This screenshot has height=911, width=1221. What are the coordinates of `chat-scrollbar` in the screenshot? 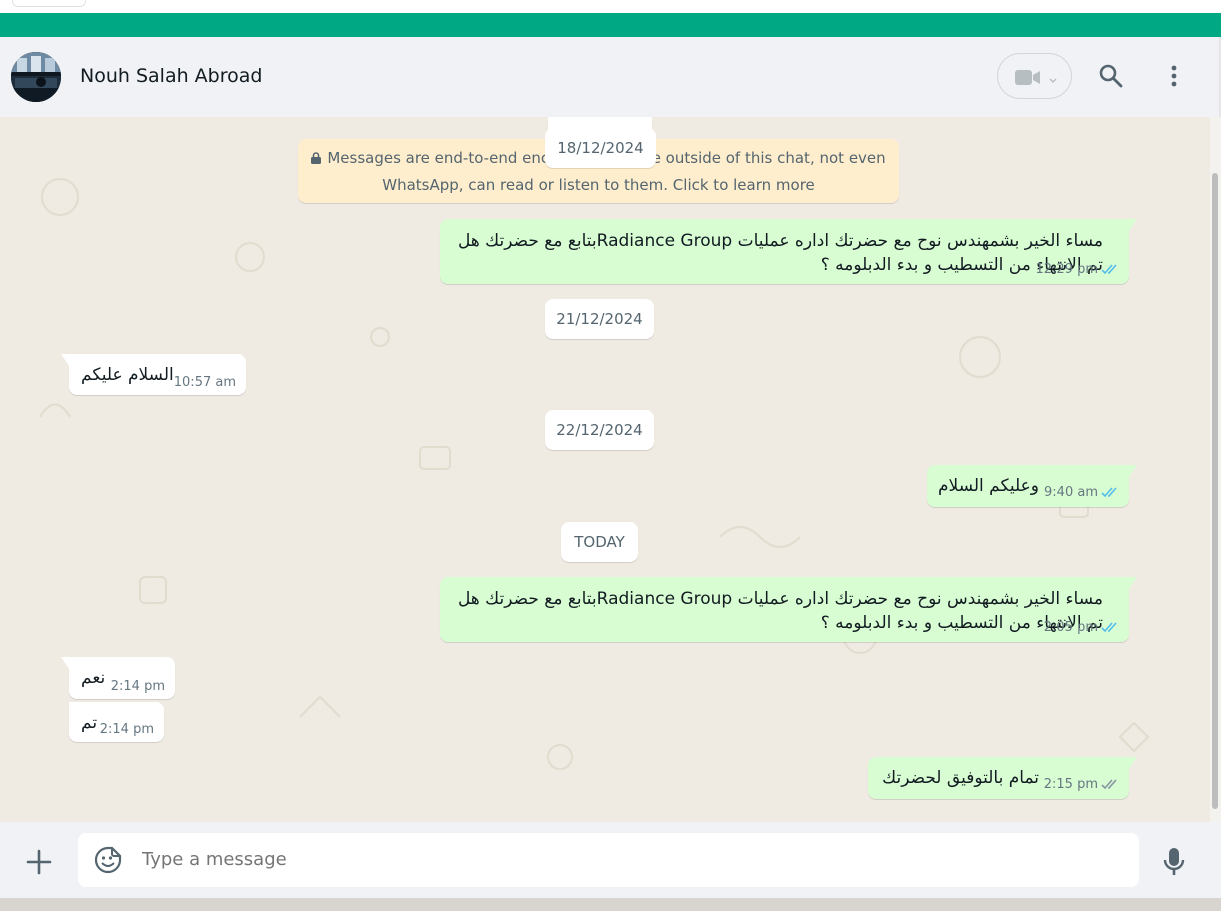 It's located at (1215, 469).